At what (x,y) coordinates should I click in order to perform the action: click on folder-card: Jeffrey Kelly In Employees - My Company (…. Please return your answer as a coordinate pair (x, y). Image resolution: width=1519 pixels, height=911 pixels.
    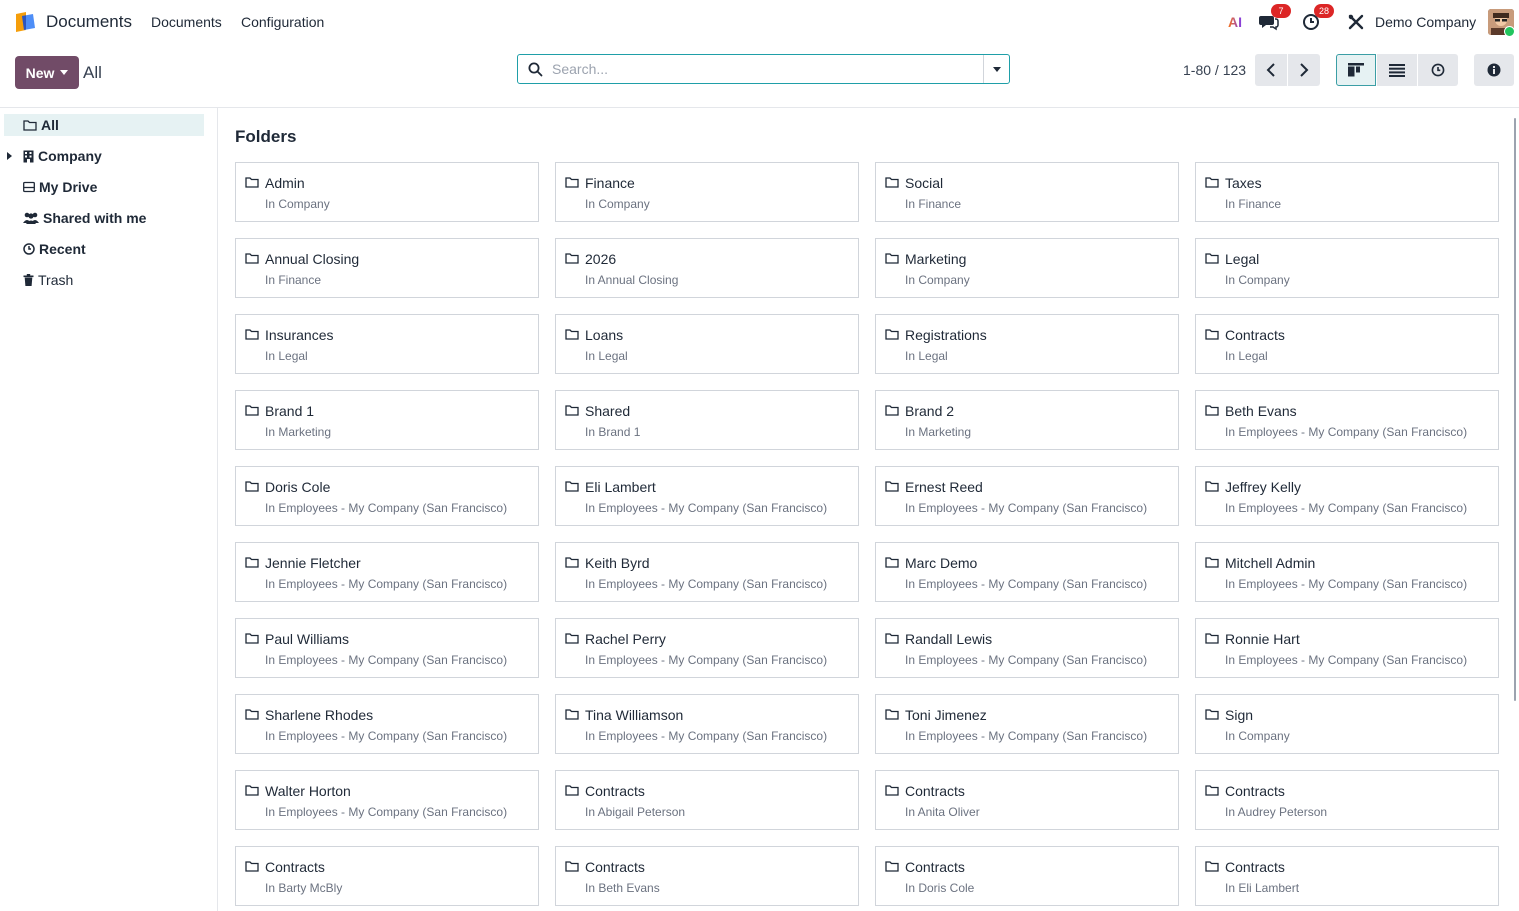
    Looking at the image, I should click on (1347, 496).